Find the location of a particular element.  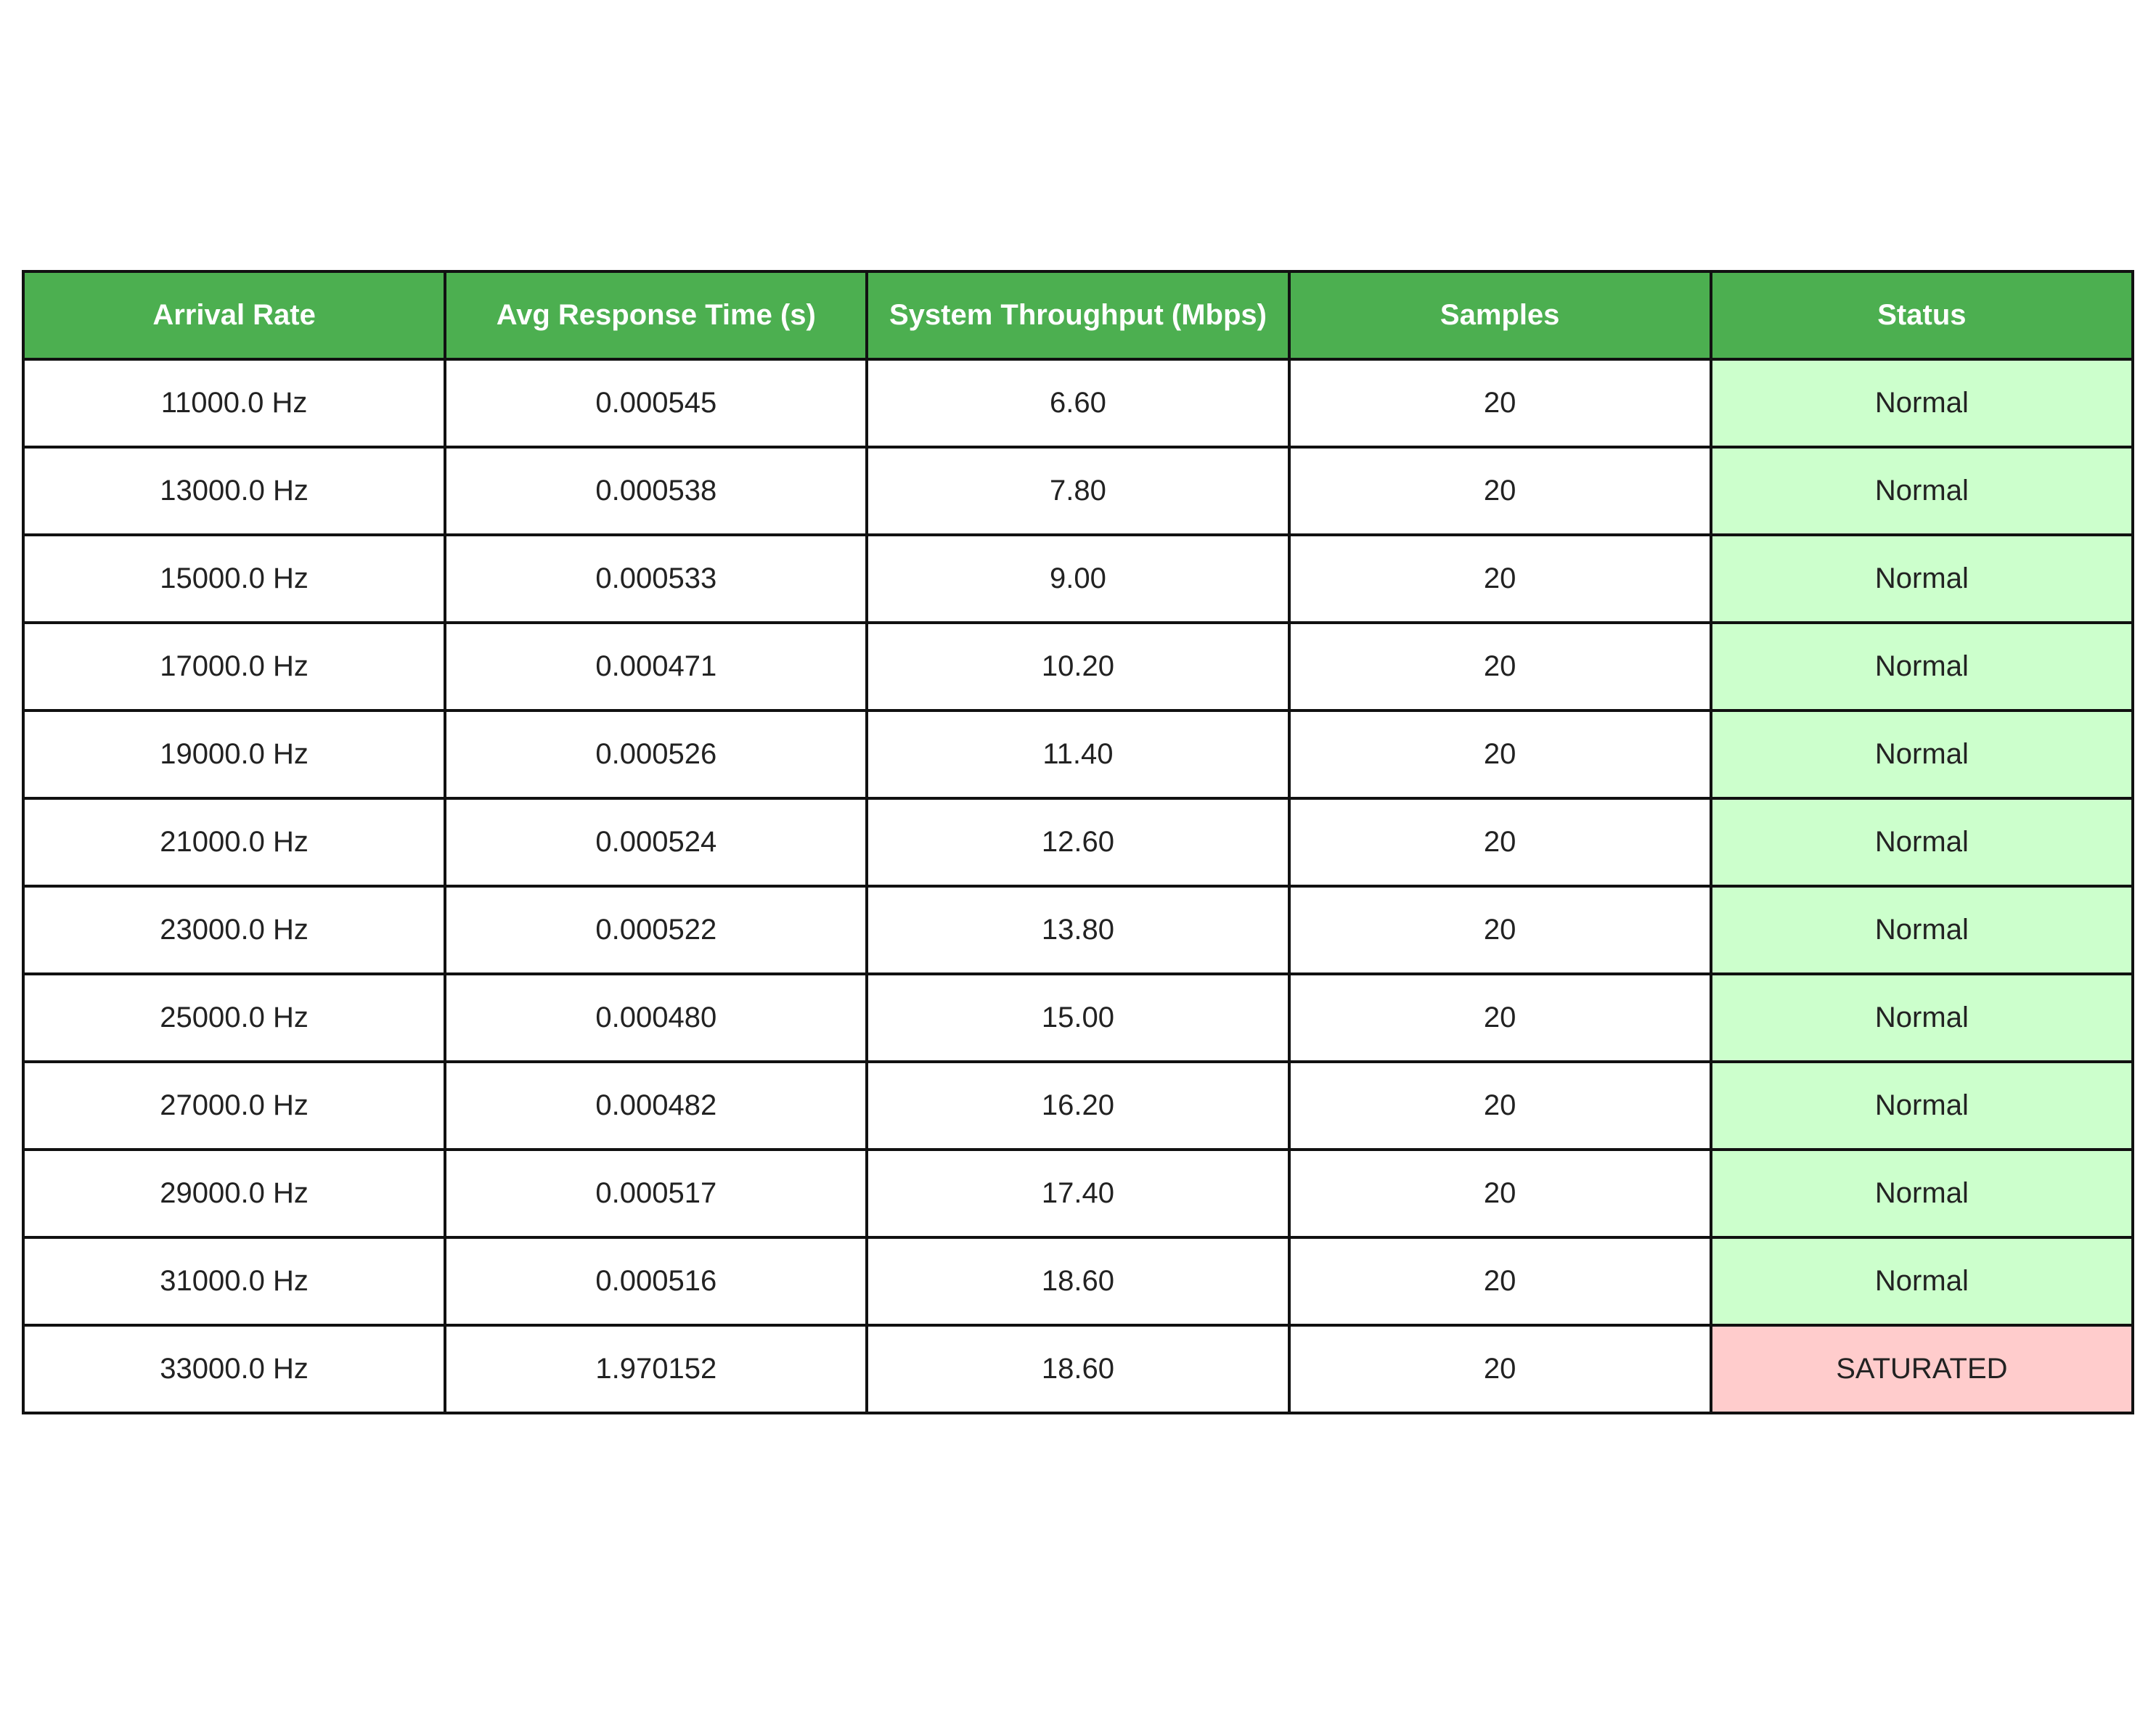

cell-avg-response-time: 0.000524 is located at coordinates (657, 843).